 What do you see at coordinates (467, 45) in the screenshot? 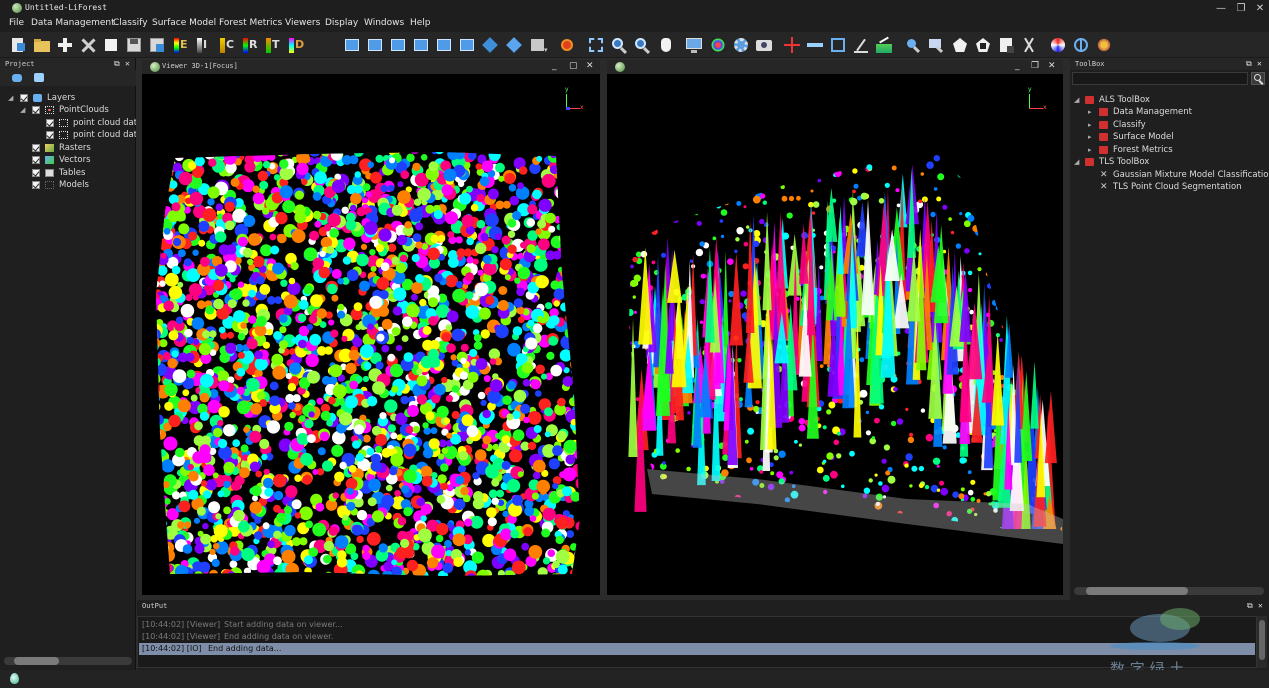
I see `view-bottom-icon` at bounding box center [467, 45].